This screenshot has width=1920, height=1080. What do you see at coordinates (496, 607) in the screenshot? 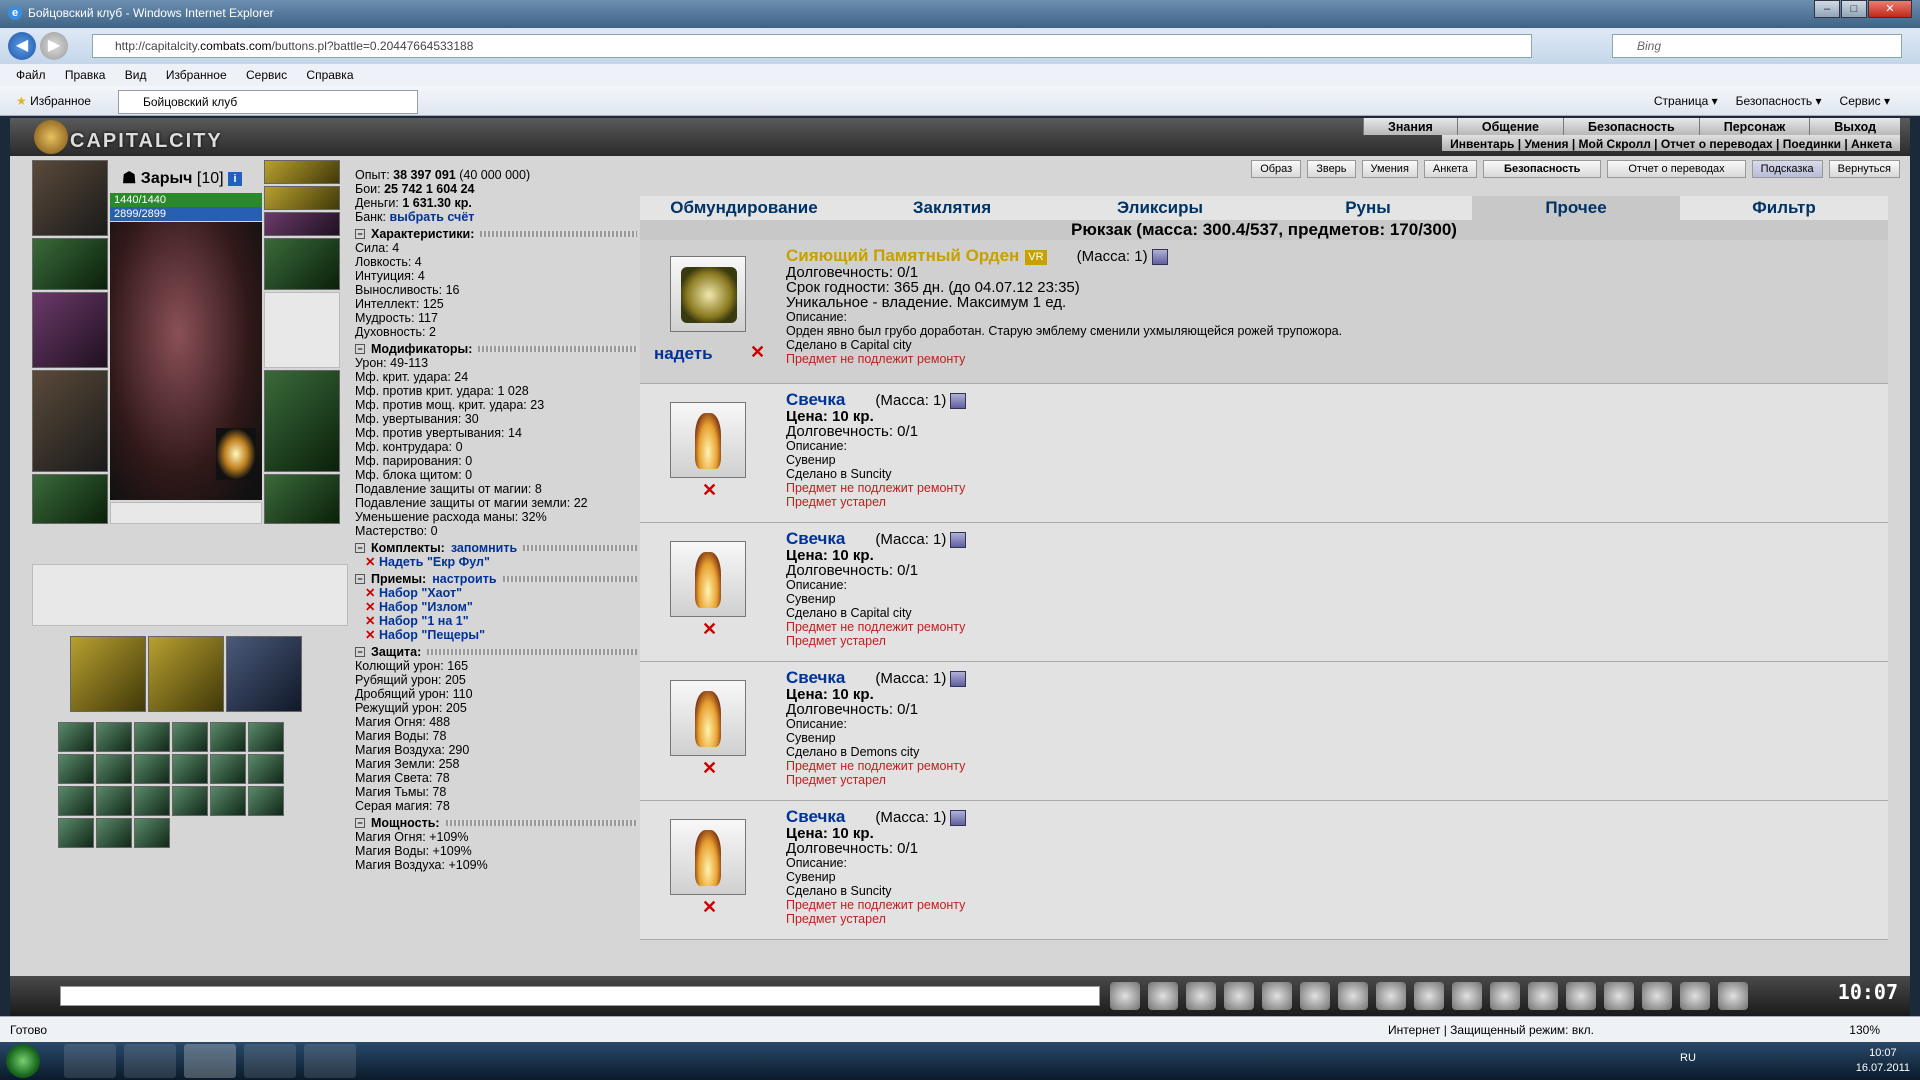
I see `trick-set: ✕ Набор "Излом"` at bounding box center [496, 607].